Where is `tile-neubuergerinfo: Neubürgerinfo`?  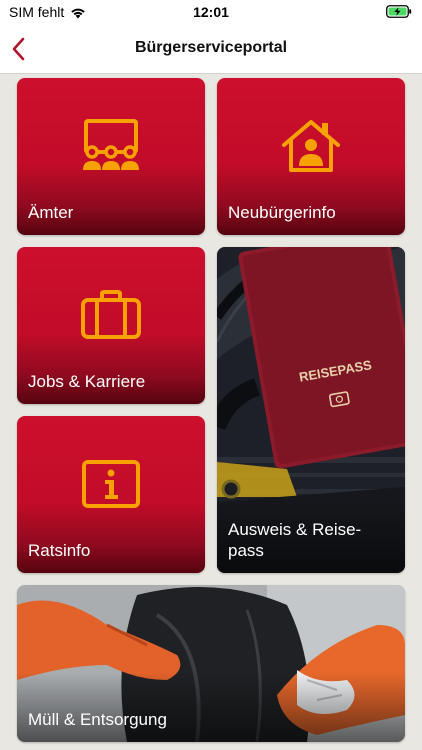
tile-neubuergerinfo: Neubürgerinfo is located at coordinates (311, 156).